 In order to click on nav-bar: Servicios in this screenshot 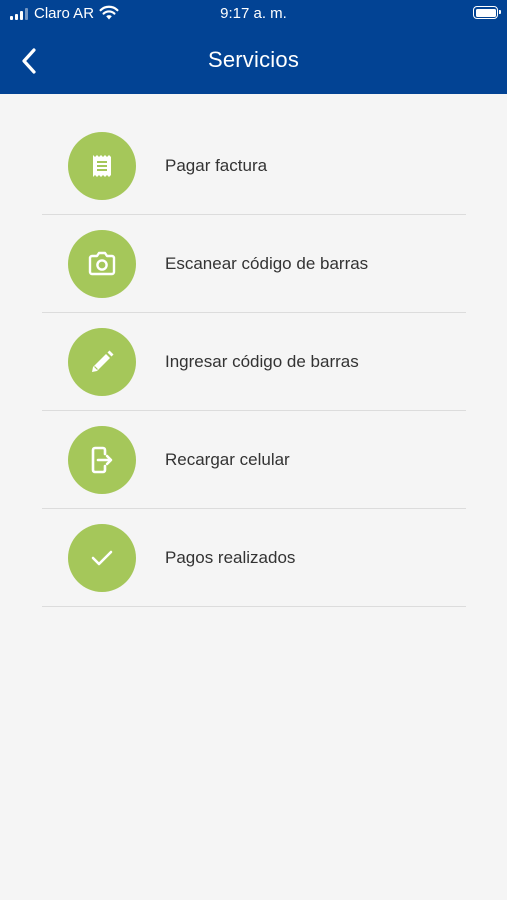, I will do `click(253, 61)`.